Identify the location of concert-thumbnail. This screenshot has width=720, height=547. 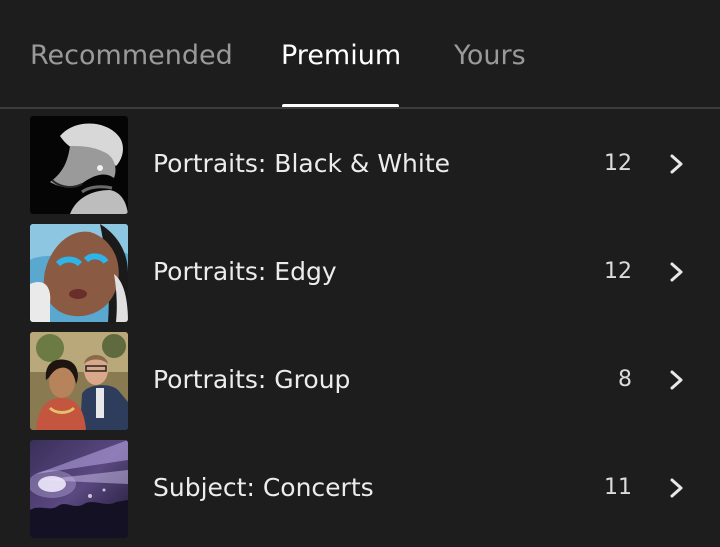
(79, 489).